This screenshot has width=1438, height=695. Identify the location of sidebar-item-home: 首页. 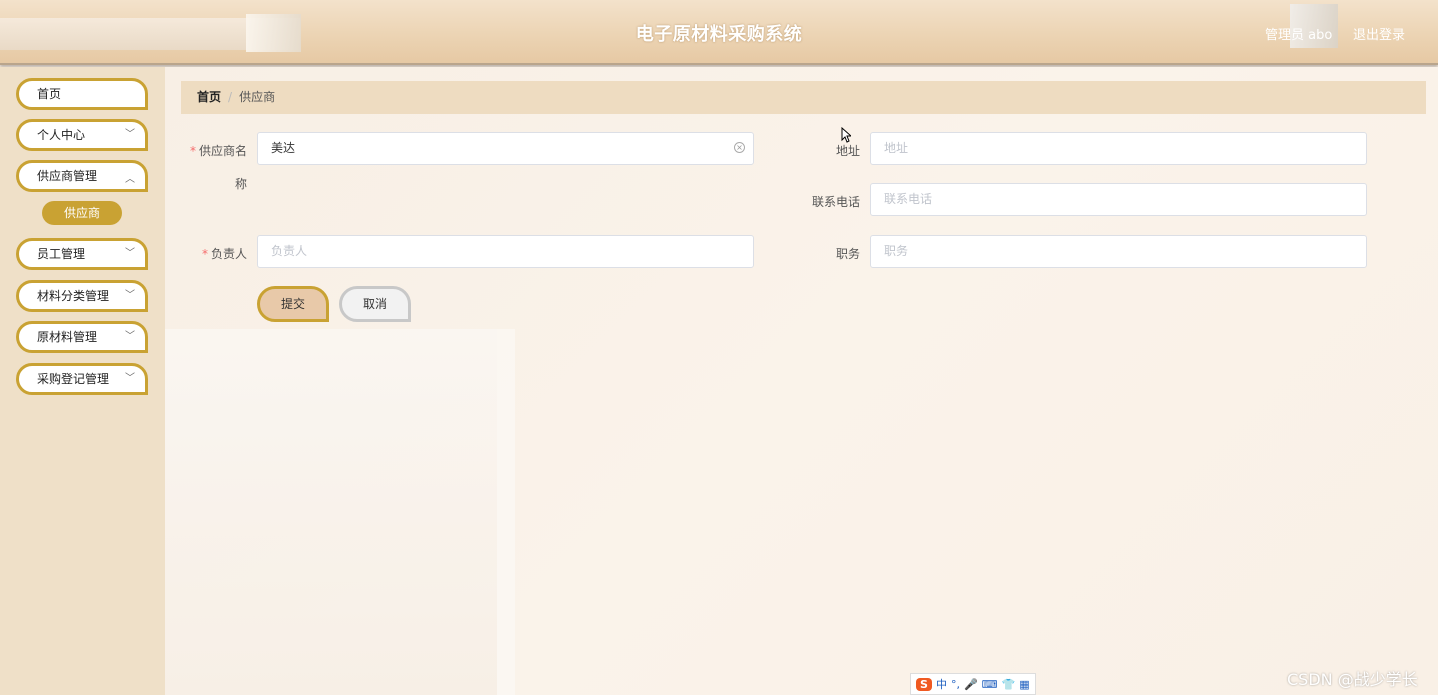
(82, 94).